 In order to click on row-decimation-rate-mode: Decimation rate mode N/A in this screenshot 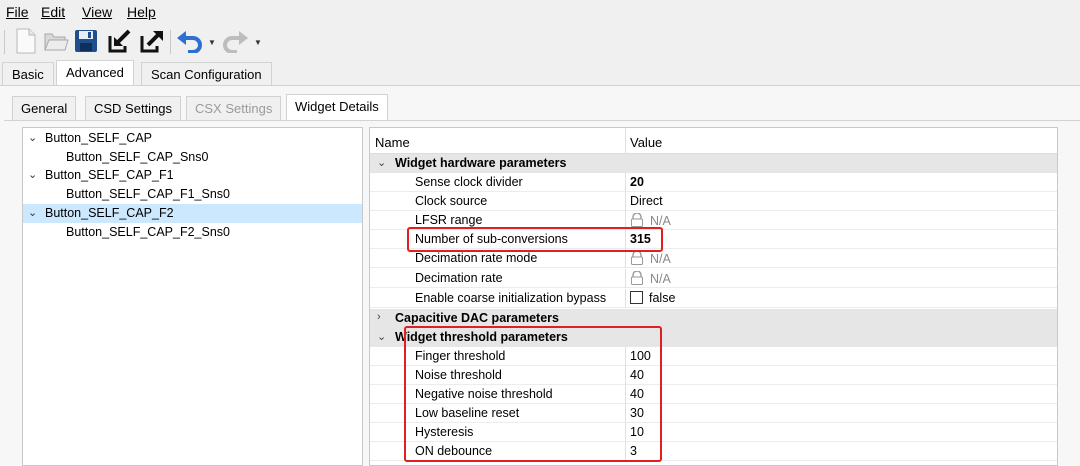, I will do `click(713, 258)`.